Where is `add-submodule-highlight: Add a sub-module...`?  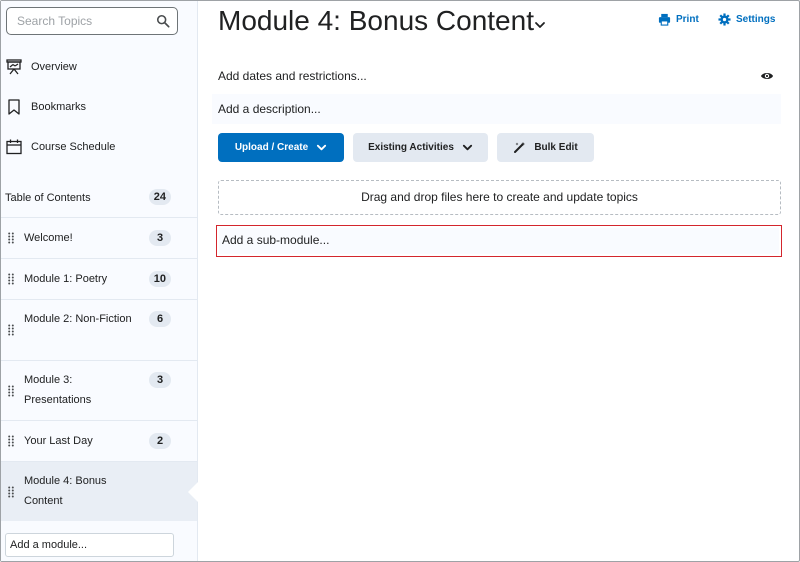 add-submodule-highlight: Add a sub-module... is located at coordinates (499, 241).